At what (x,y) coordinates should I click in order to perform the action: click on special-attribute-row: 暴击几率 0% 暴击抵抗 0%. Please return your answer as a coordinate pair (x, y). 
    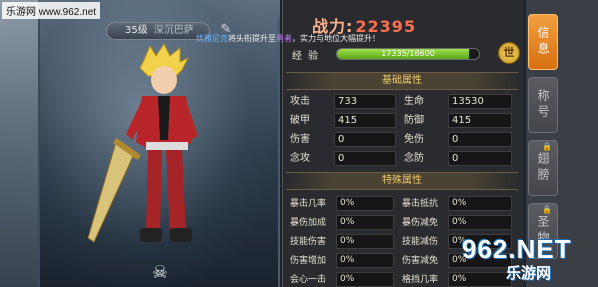
    Looking at the image, I should click on (403, 204).